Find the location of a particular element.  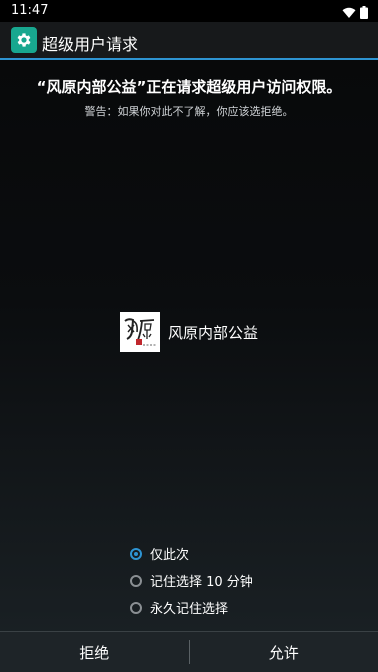

app-logo is located at coordinates (140, 332).